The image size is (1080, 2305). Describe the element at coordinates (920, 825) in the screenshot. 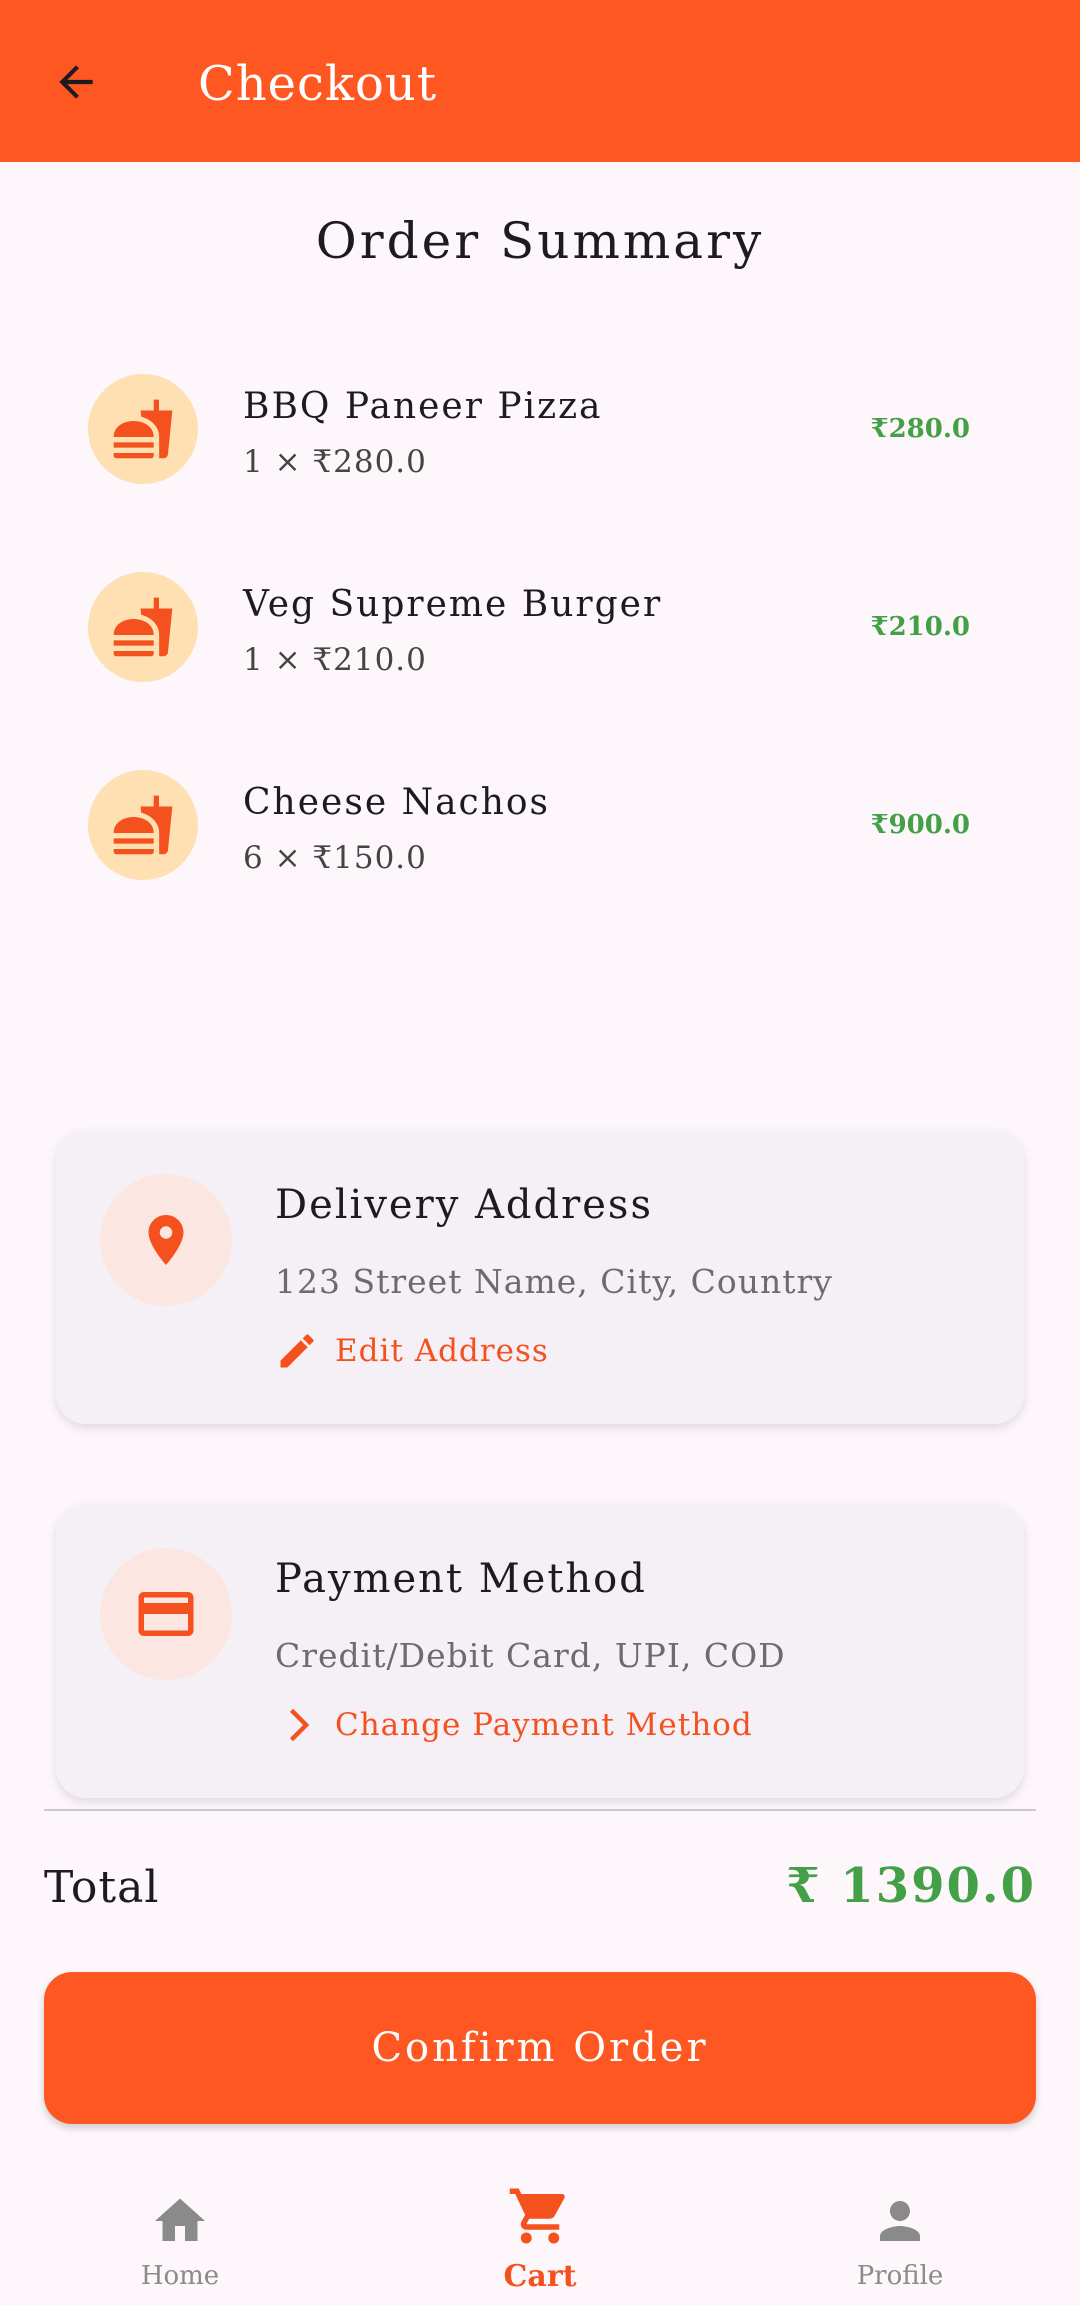

I see `item-price: ₹900.0` at that location.